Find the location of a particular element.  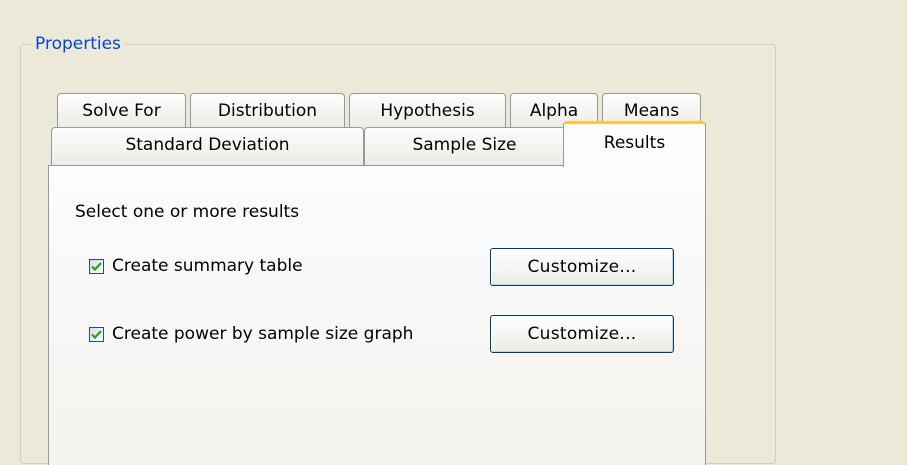

properties-title: Properties is located at coordinates (78, 44).